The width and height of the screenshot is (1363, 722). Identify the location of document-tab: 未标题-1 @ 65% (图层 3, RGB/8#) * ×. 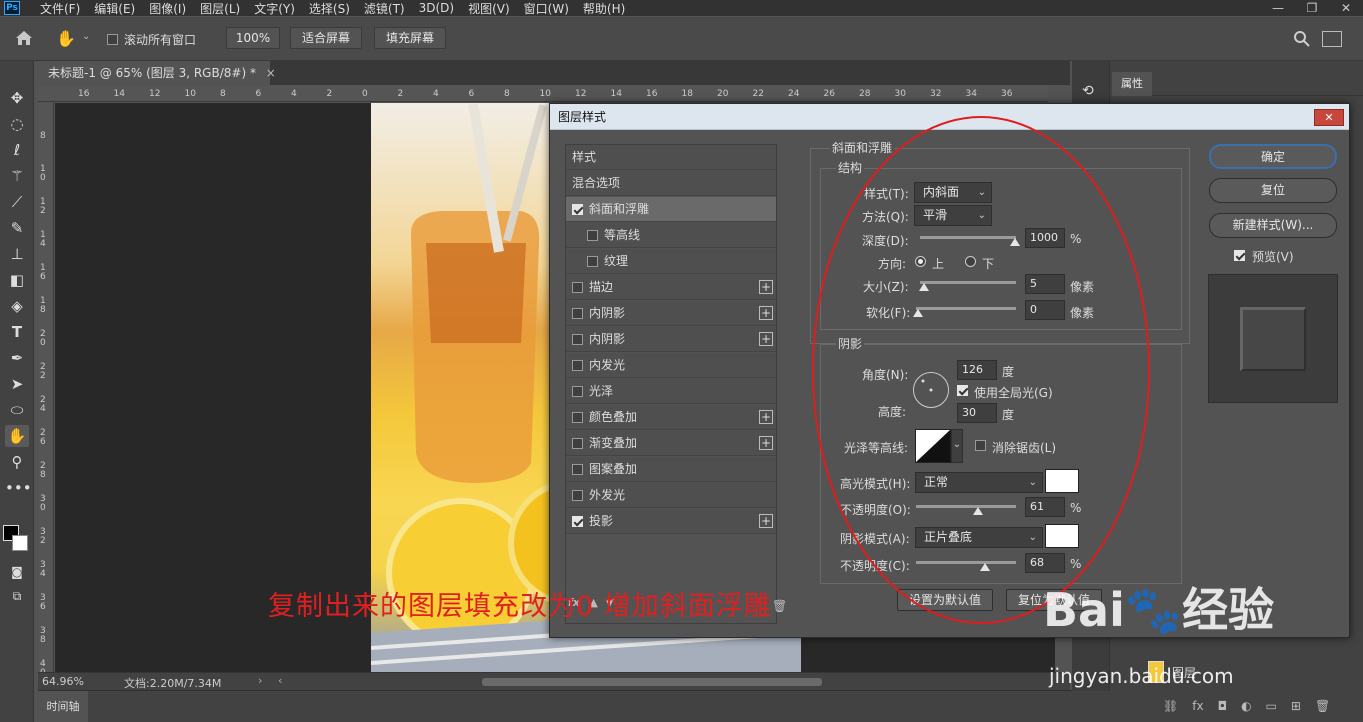
(157, 73).